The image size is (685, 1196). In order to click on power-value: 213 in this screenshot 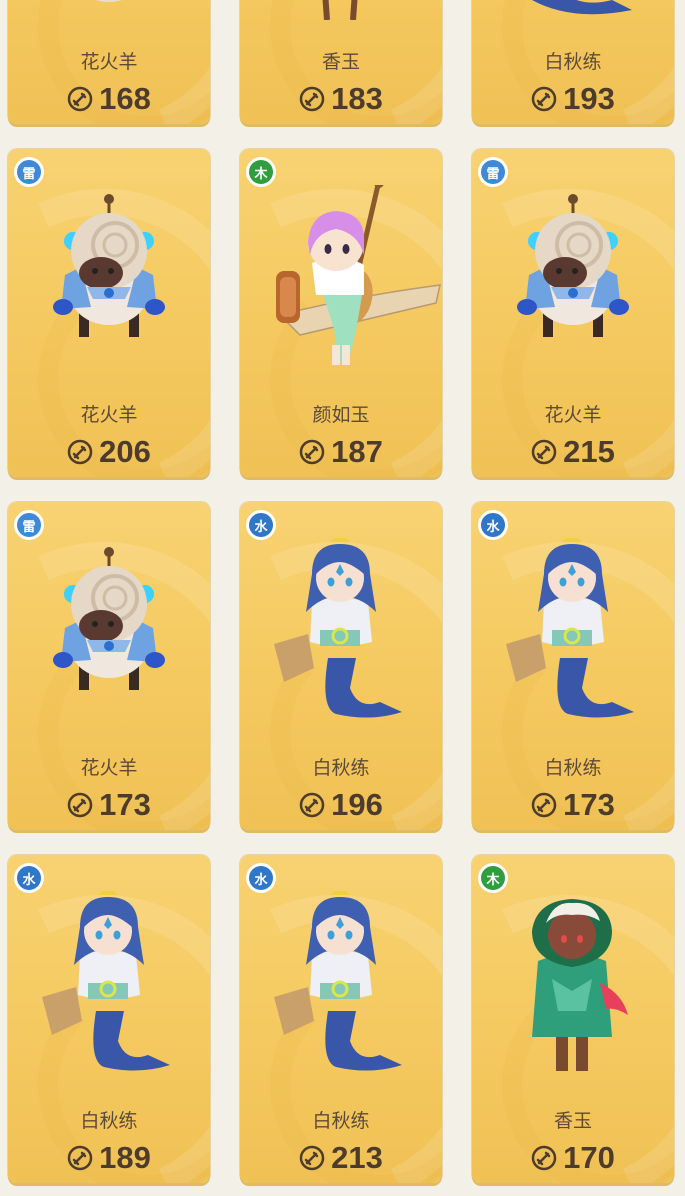, I will do `click(357, 1157)`.